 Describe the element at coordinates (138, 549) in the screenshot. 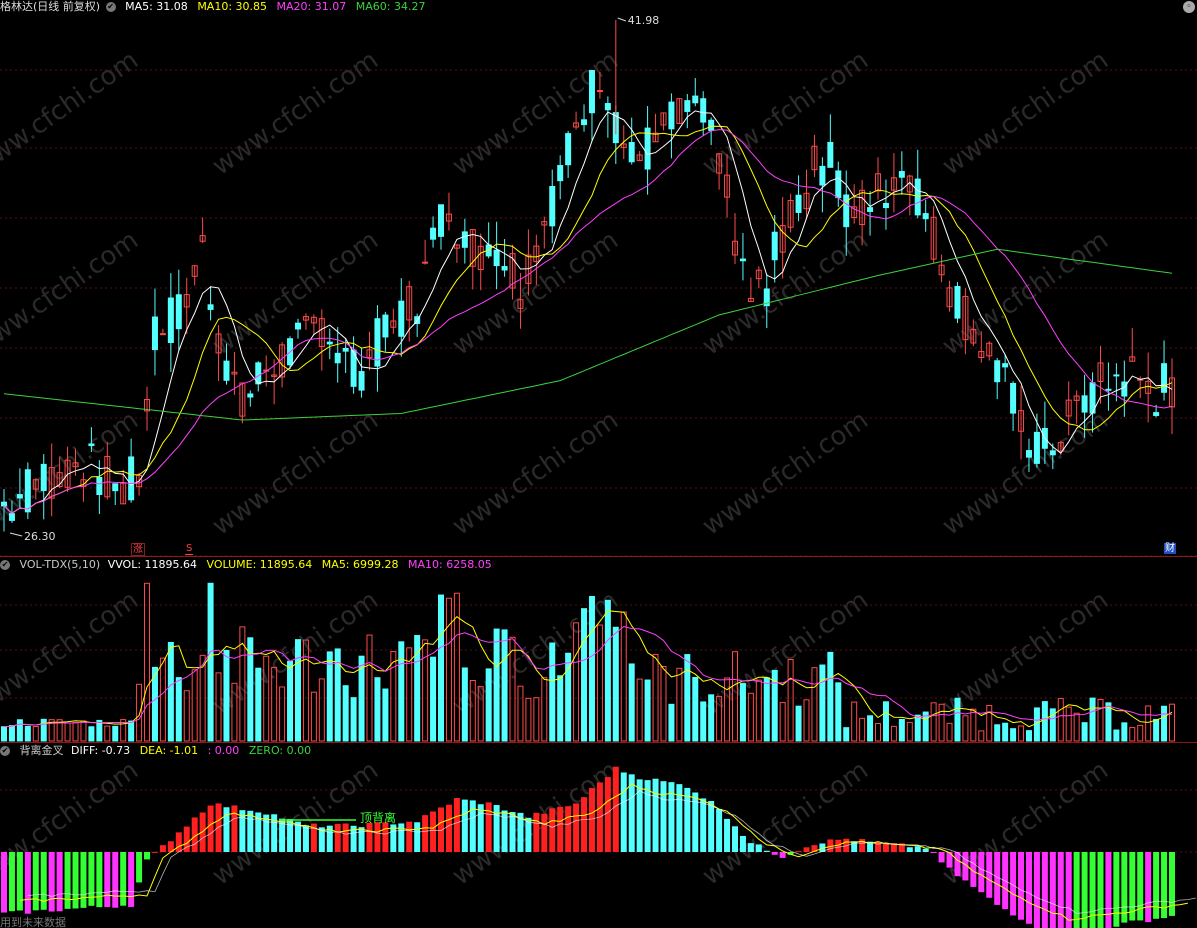

I see `limit-up-marker: 涨` at that location.